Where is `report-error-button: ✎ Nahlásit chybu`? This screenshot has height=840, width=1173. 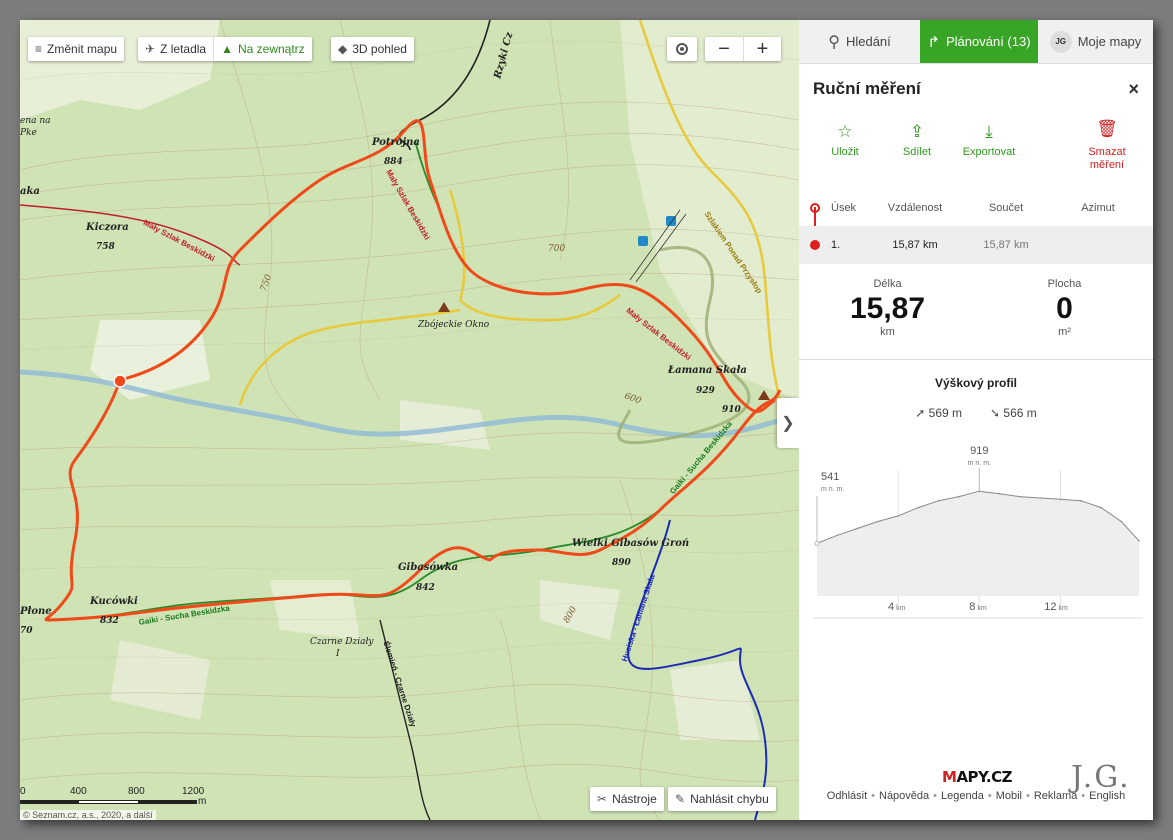
report-error-button: ✎ Nahlásit chybu is located at coordinates (722, 799).